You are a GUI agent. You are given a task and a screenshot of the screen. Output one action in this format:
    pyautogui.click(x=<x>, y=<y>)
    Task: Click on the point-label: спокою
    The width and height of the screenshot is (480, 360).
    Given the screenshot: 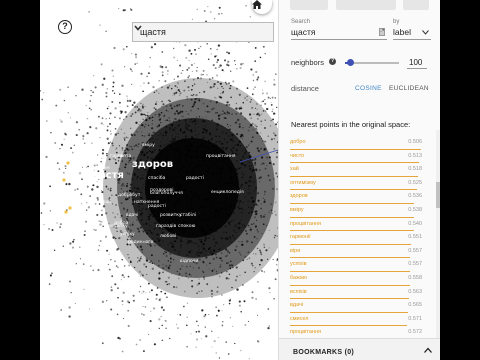 What is the action you would take?
    pyautogui.click(x=187, y=226)
    